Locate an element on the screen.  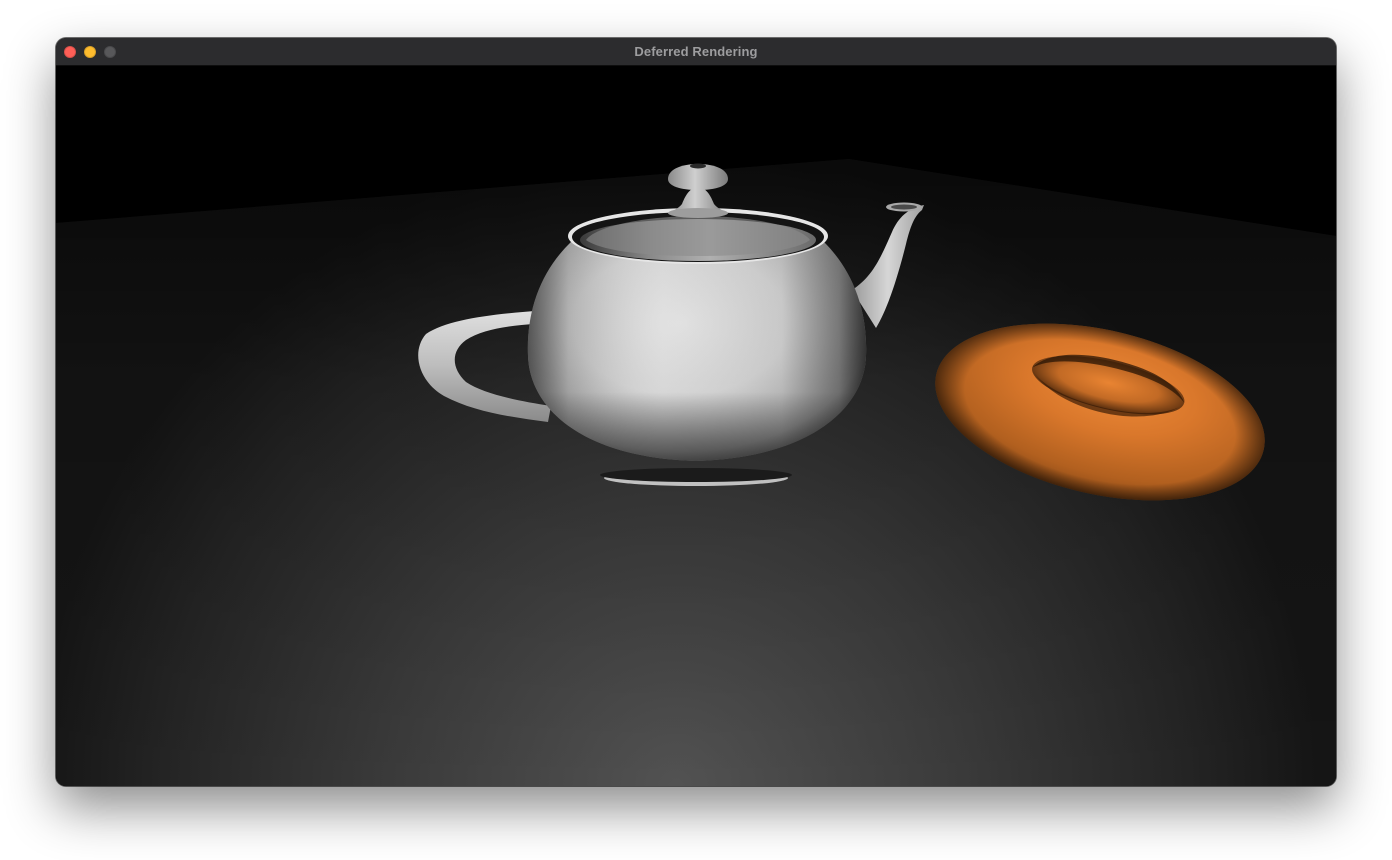
window-title: Deferred Rendering is located at coordinates (696, 51).